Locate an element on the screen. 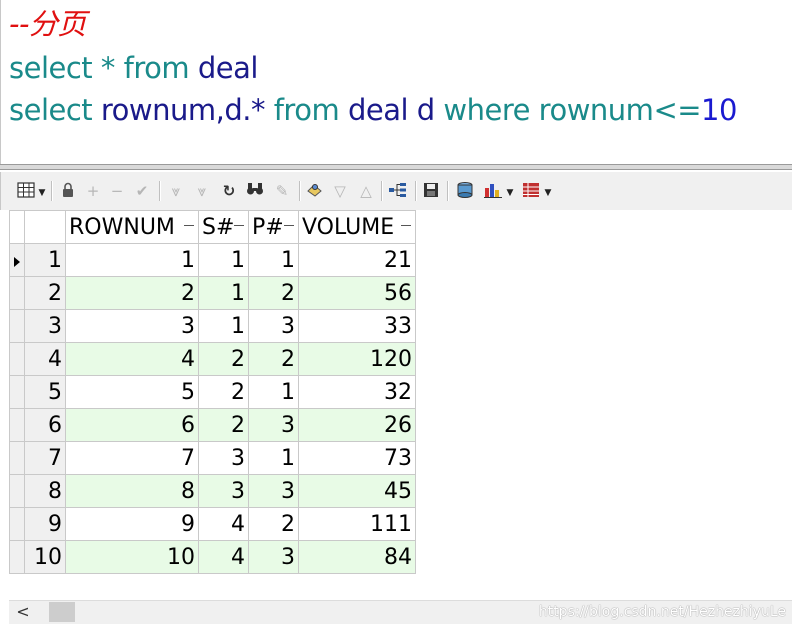 Image resolution: width=792 pixels, height=631 pixels. row-number: 4 is located at coordinates (45, 359).